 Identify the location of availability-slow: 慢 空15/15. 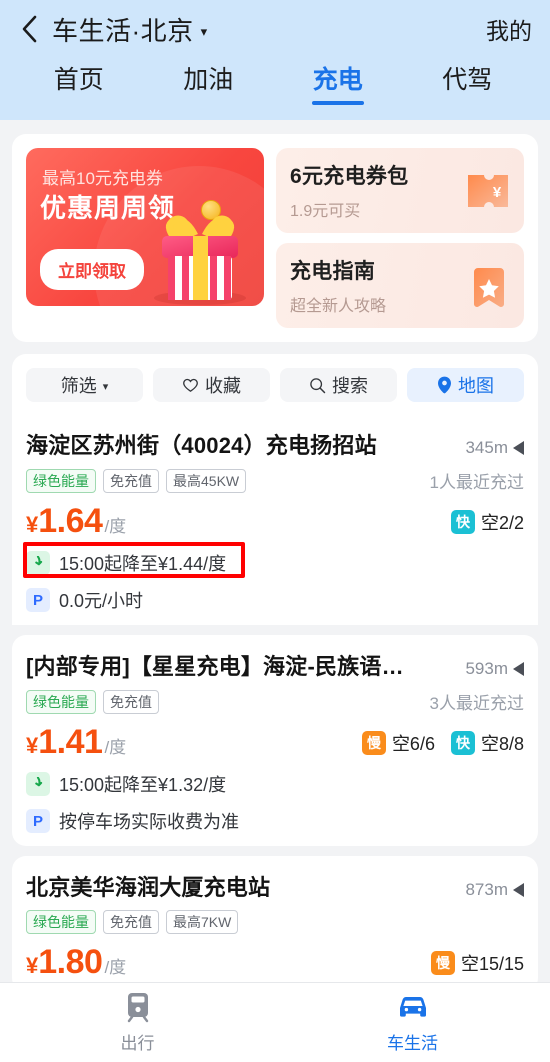
(477, 963).